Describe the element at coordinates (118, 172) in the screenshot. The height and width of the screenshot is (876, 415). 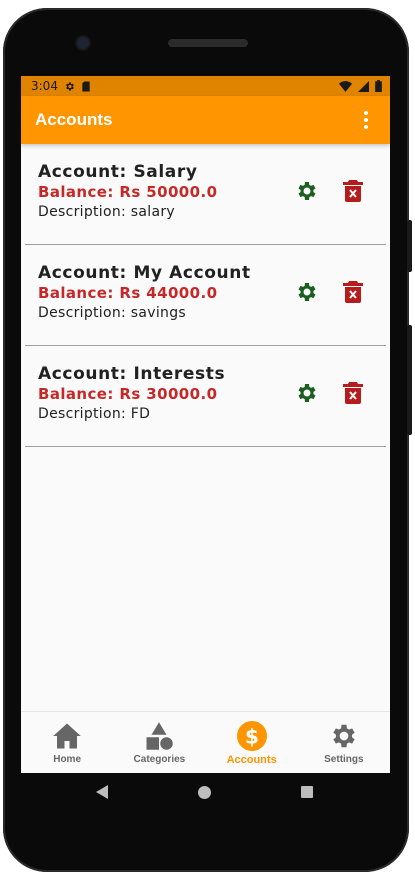
I see `account-name: Account: Salary` at that location.